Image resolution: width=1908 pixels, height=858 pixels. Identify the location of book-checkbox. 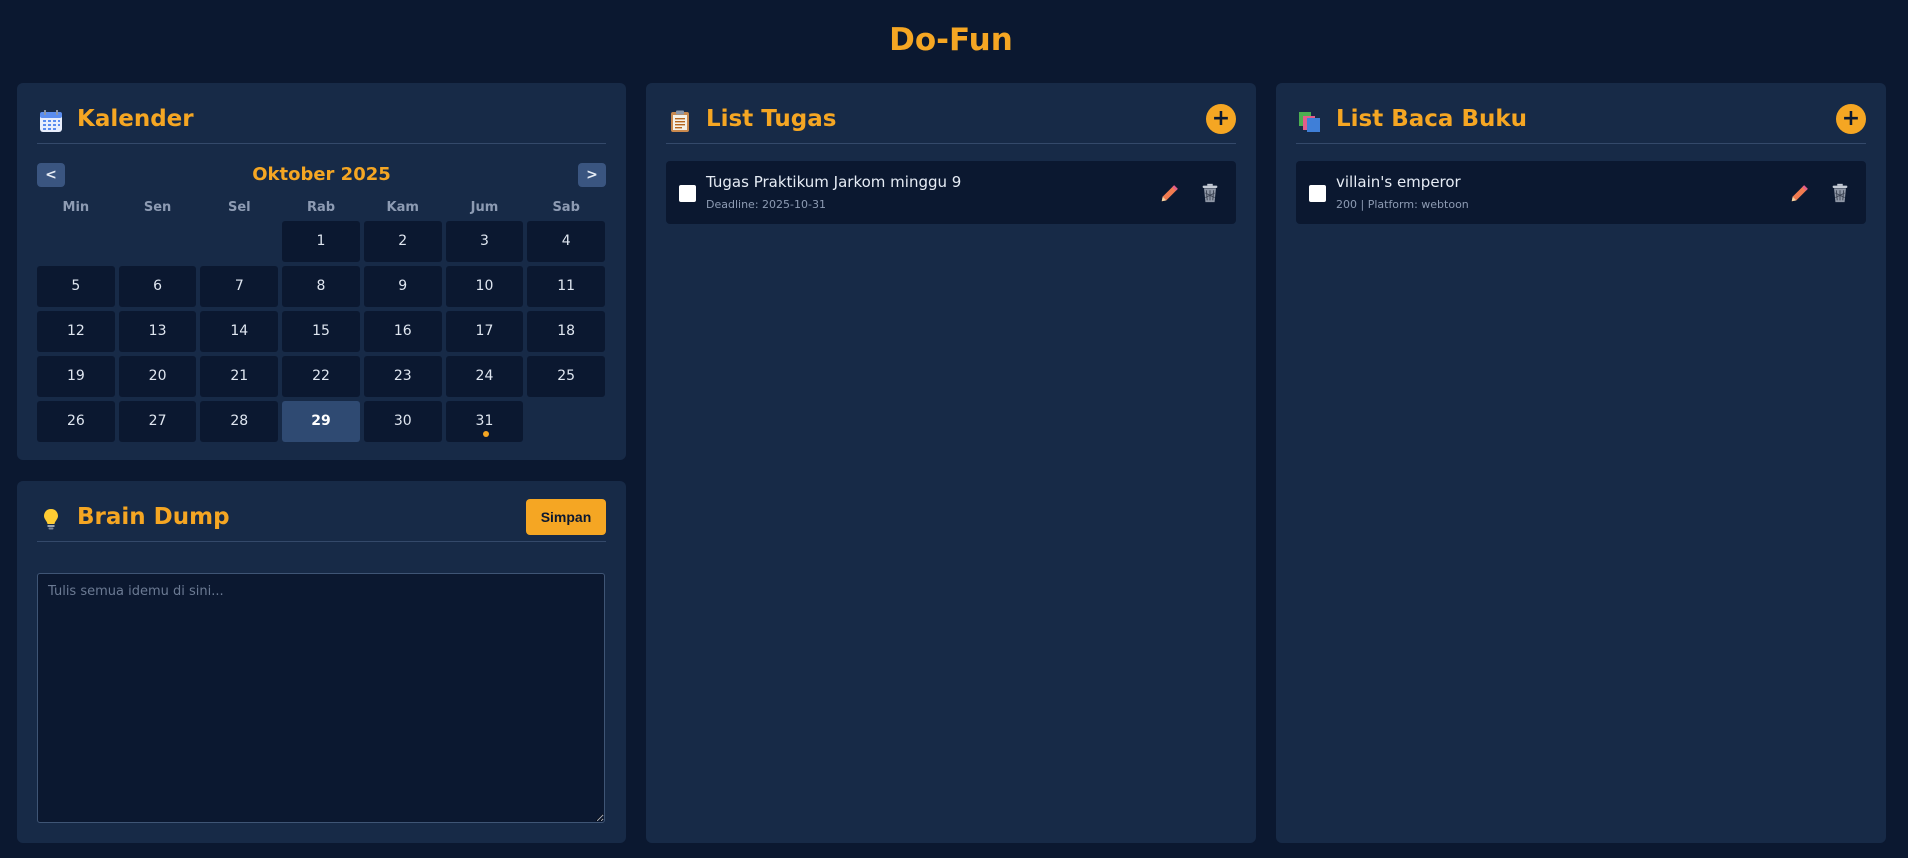
(1317, 193).